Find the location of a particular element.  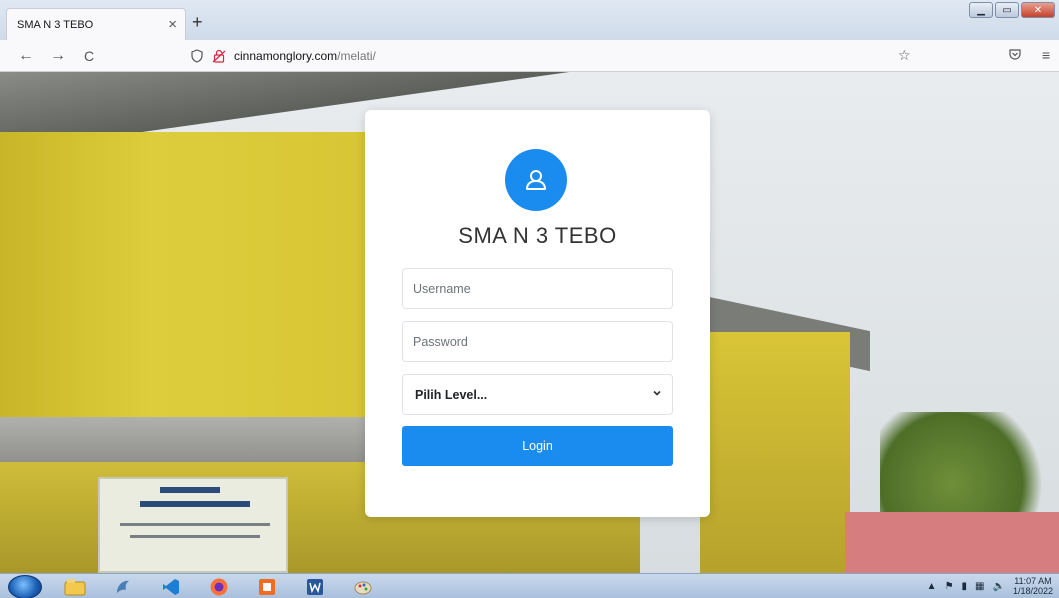

dolphin-icon is located at coordinates (123, 586).